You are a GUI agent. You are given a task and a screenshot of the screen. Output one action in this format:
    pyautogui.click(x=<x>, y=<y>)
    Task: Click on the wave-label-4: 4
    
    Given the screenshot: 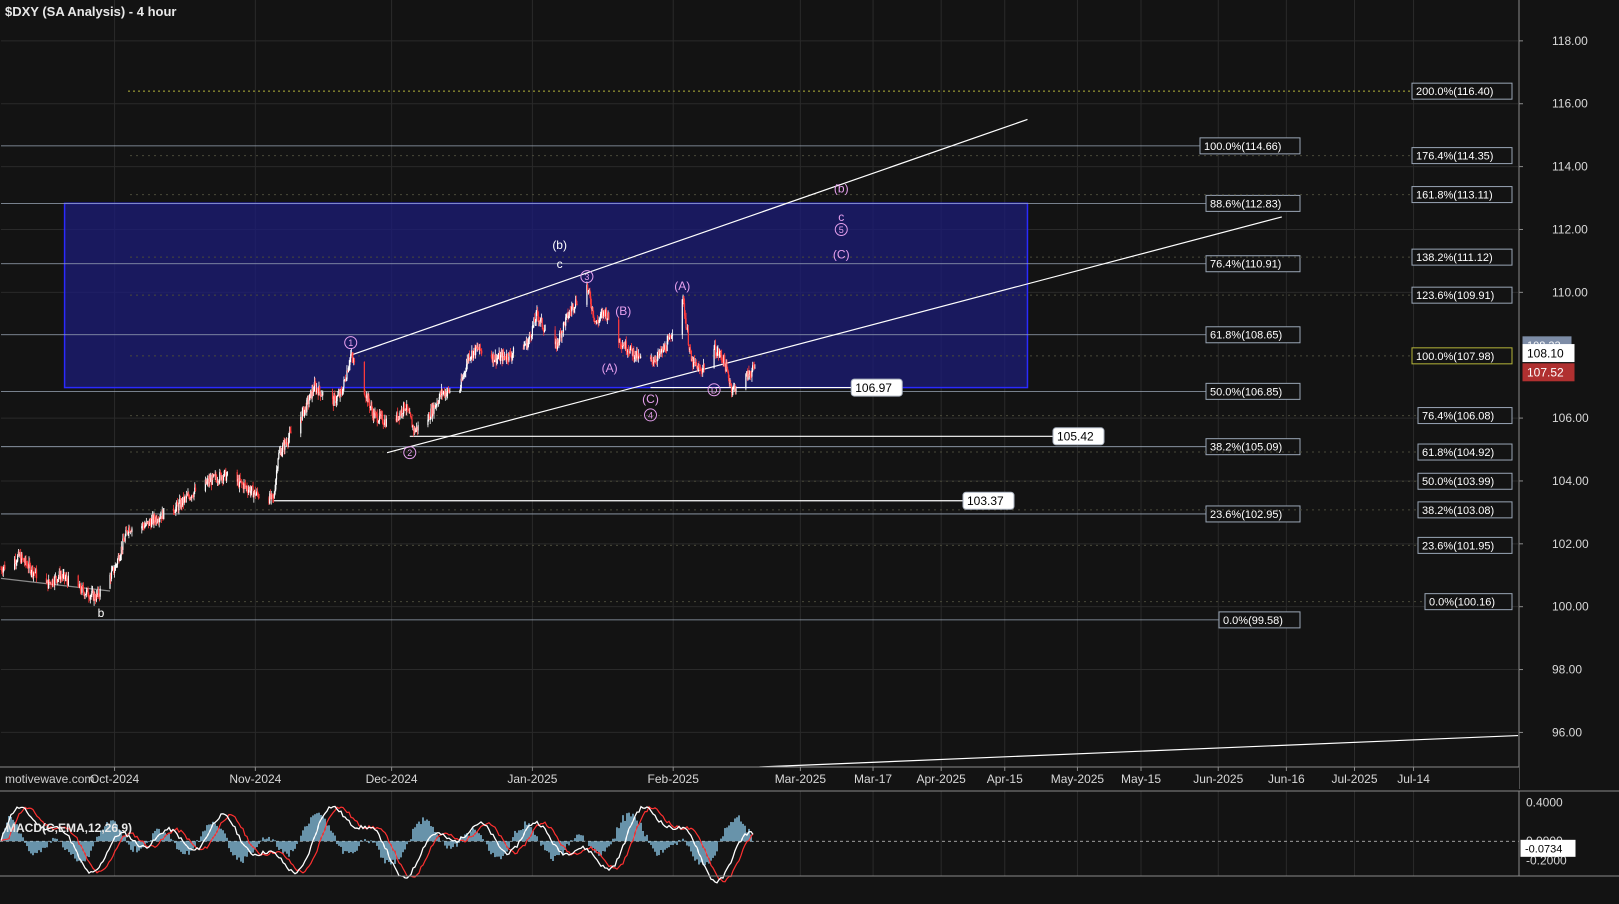 What is the action you would take?
    pyautogui.click(x=650, y=415)
    